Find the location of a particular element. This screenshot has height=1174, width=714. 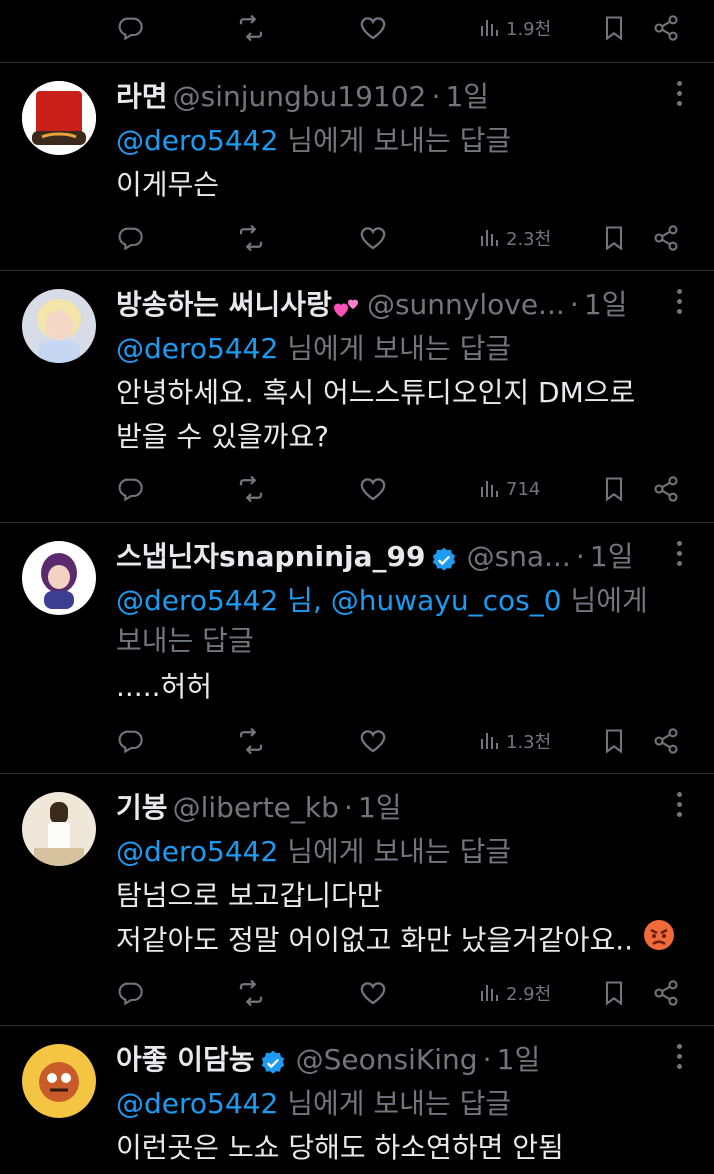

character-avatar-image is located at coordinates (59, 578).